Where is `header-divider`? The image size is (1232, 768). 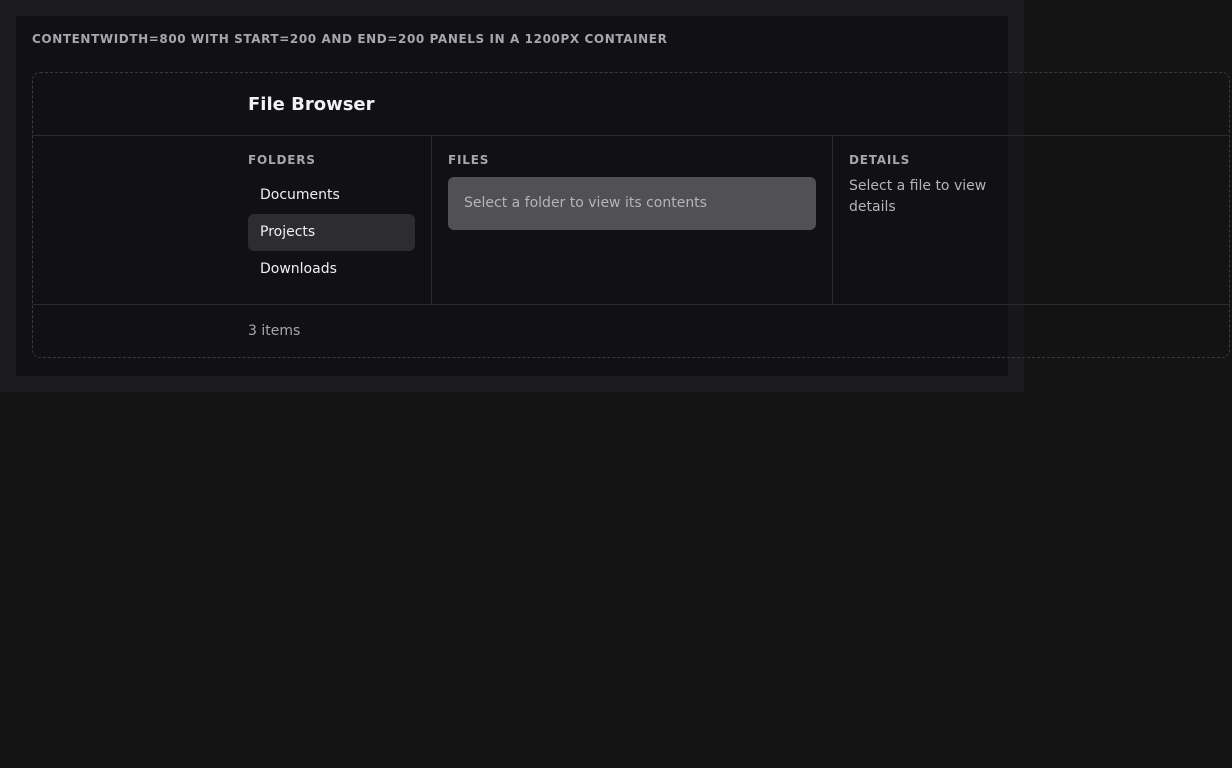 header-divider is located at coordinates (631, 135).